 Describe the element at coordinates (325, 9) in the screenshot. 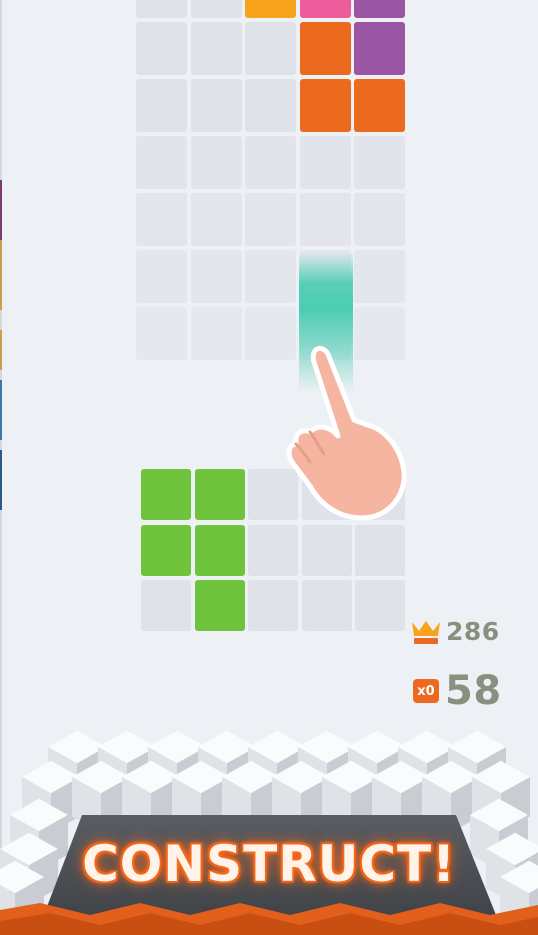

I see `pink-block` at that location.